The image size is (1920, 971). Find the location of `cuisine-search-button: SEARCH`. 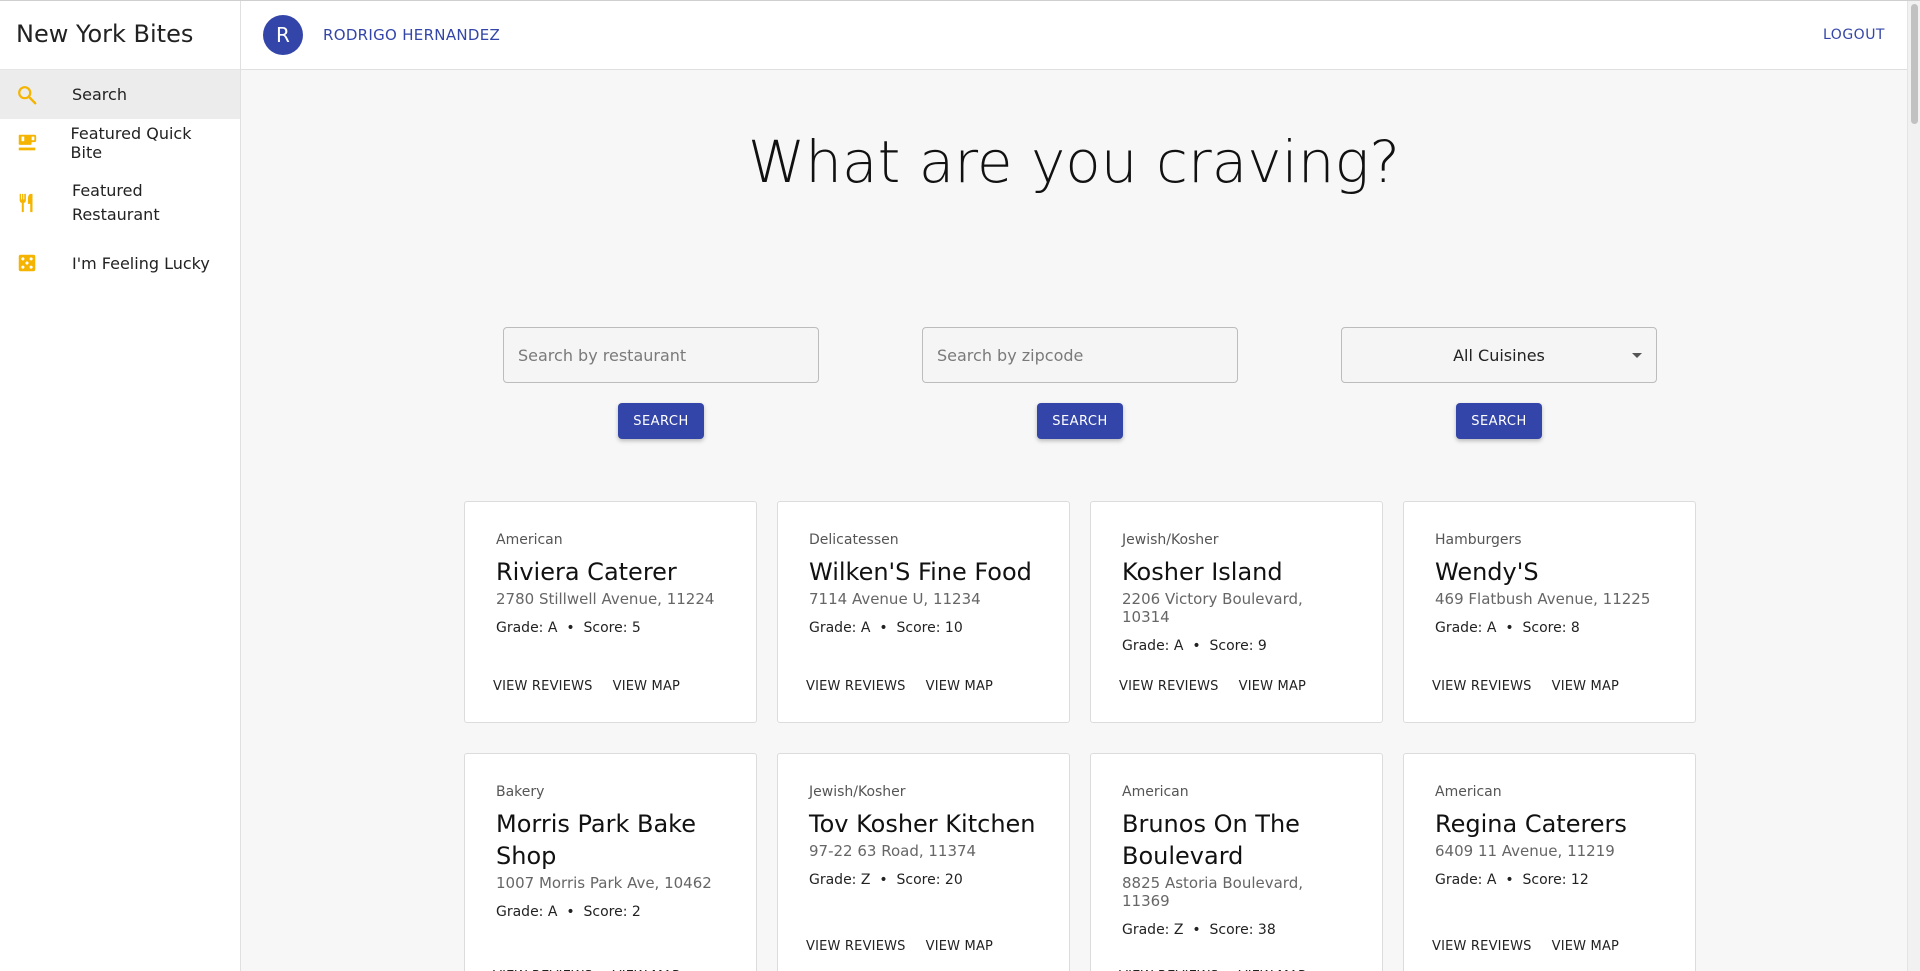

cuisine-search-button: SEARCH is located at coordinates (1499, 421).